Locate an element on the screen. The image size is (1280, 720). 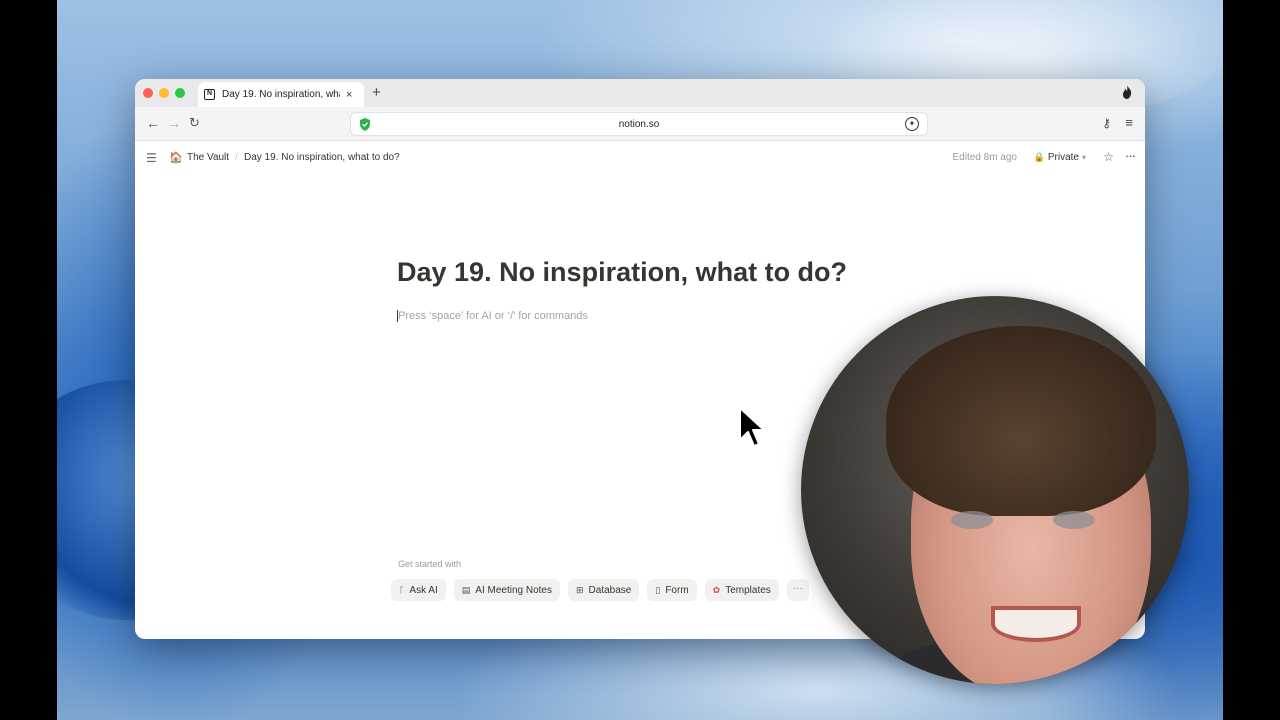
get-started-label: Get started with is located at coordinates (430, 564).